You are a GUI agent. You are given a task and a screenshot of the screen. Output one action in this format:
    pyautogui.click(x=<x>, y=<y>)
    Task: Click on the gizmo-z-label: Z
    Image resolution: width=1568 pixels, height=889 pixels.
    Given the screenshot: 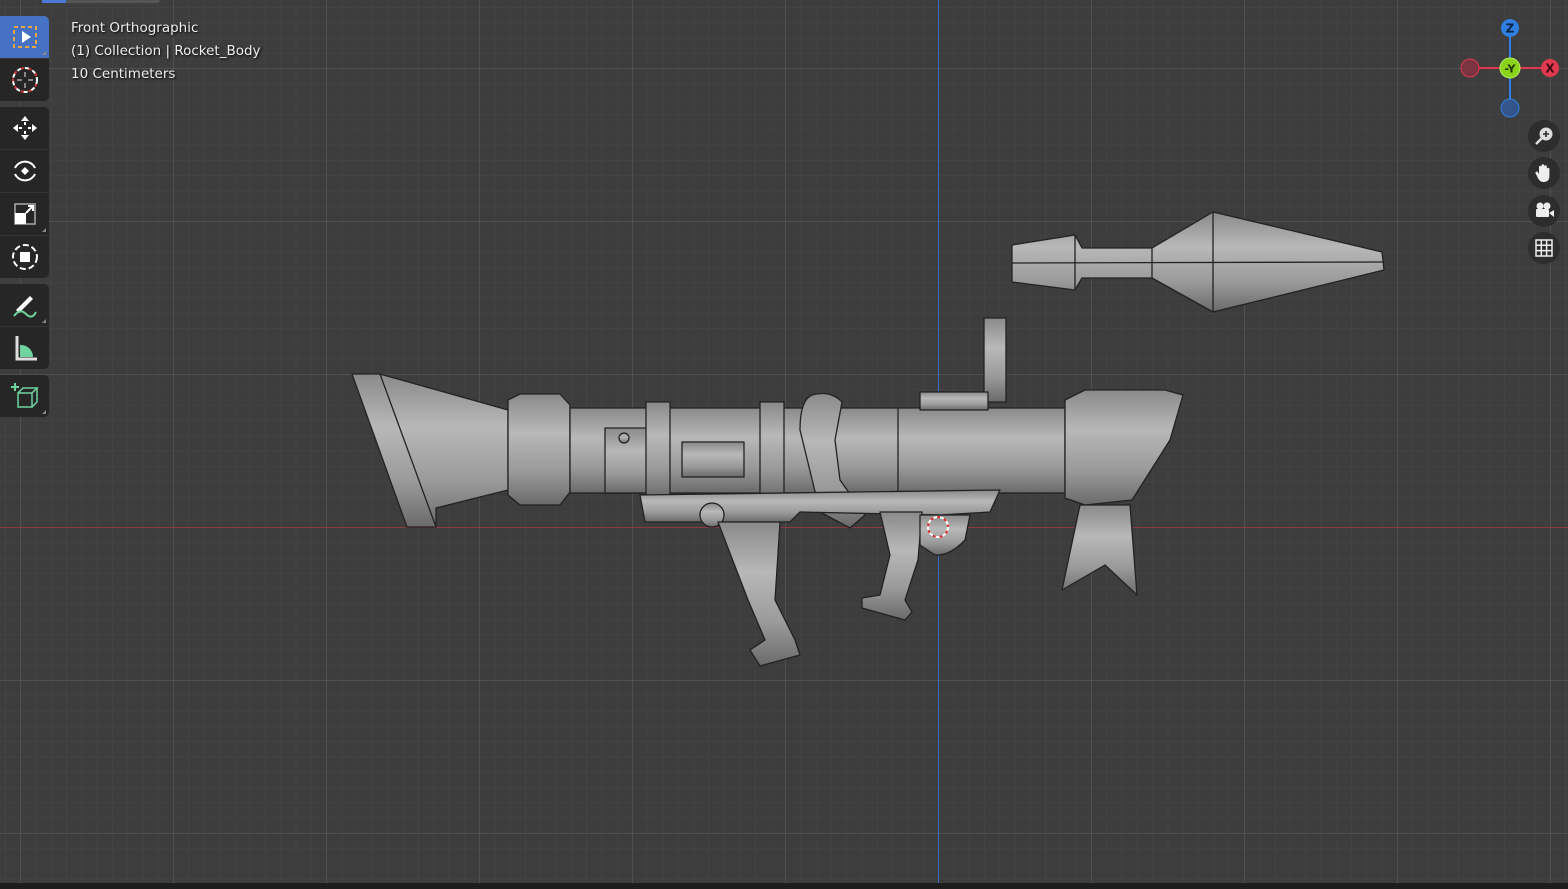 What is the action you would take?
    pyautogui.click(x=1510, y=29)
    